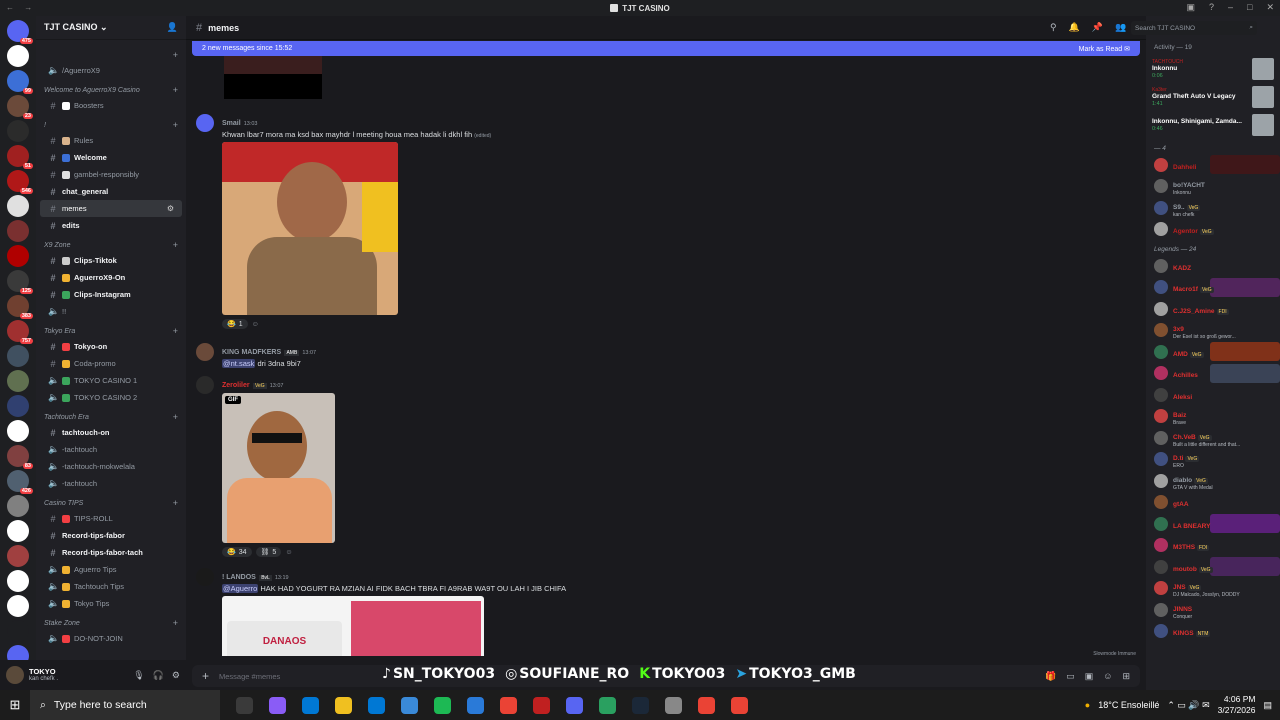 The image size is (1280, 720). Describe the element at coordinates (1213, 208) in the screenshot. I see `member-item: S9.. VeG kan chefk` at that location.